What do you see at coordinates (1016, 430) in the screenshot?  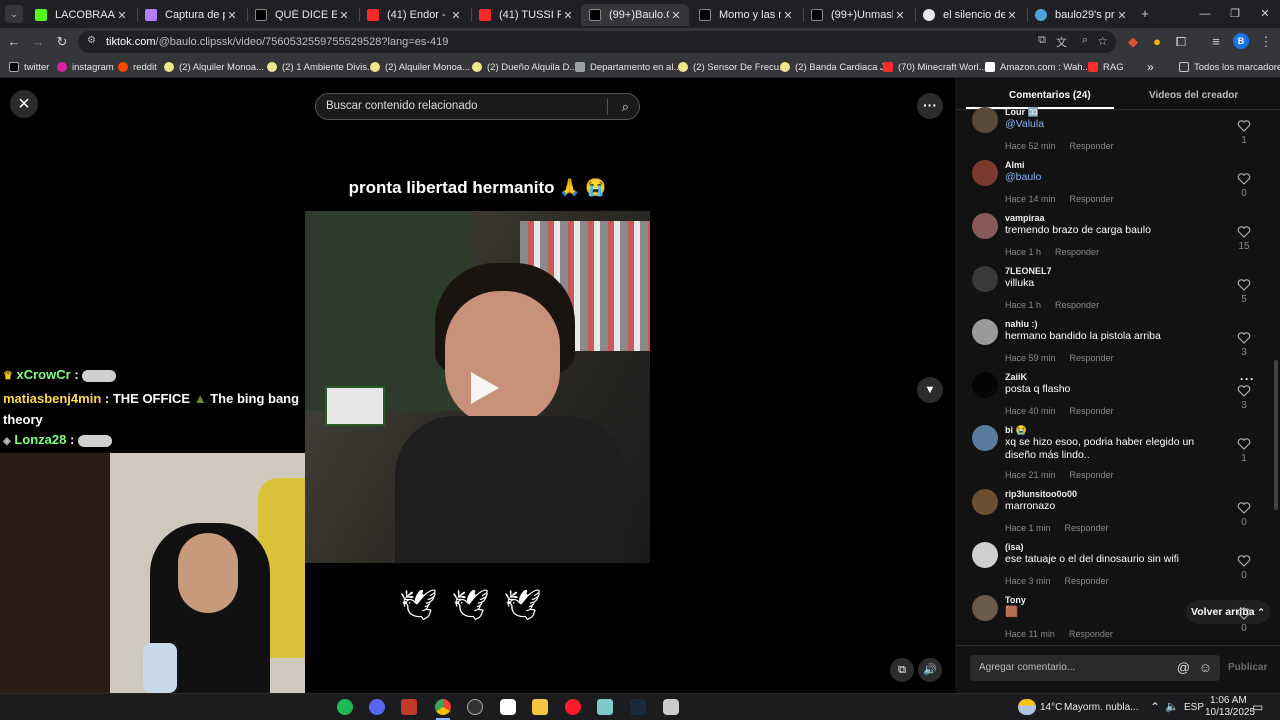 I see `comment-username: bi 😭` at bounding box center [1016, 430].